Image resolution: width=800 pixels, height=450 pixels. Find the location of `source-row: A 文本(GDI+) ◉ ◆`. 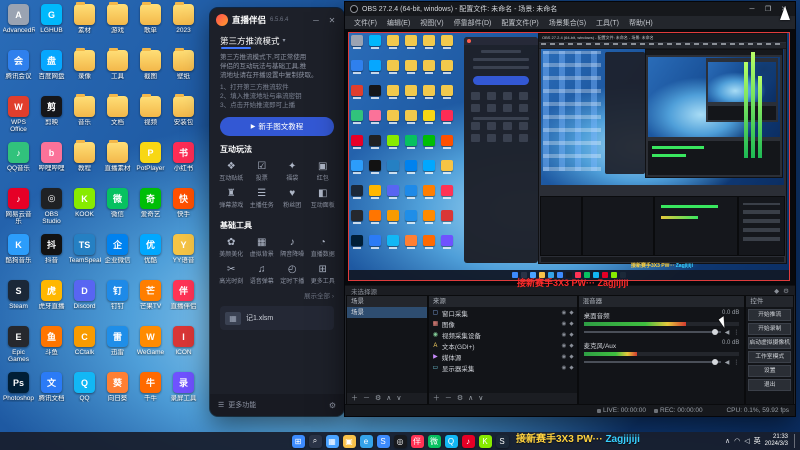

source-row: A 文本(GDI+) ◉ ◆ is located at coordinates (503, 345).